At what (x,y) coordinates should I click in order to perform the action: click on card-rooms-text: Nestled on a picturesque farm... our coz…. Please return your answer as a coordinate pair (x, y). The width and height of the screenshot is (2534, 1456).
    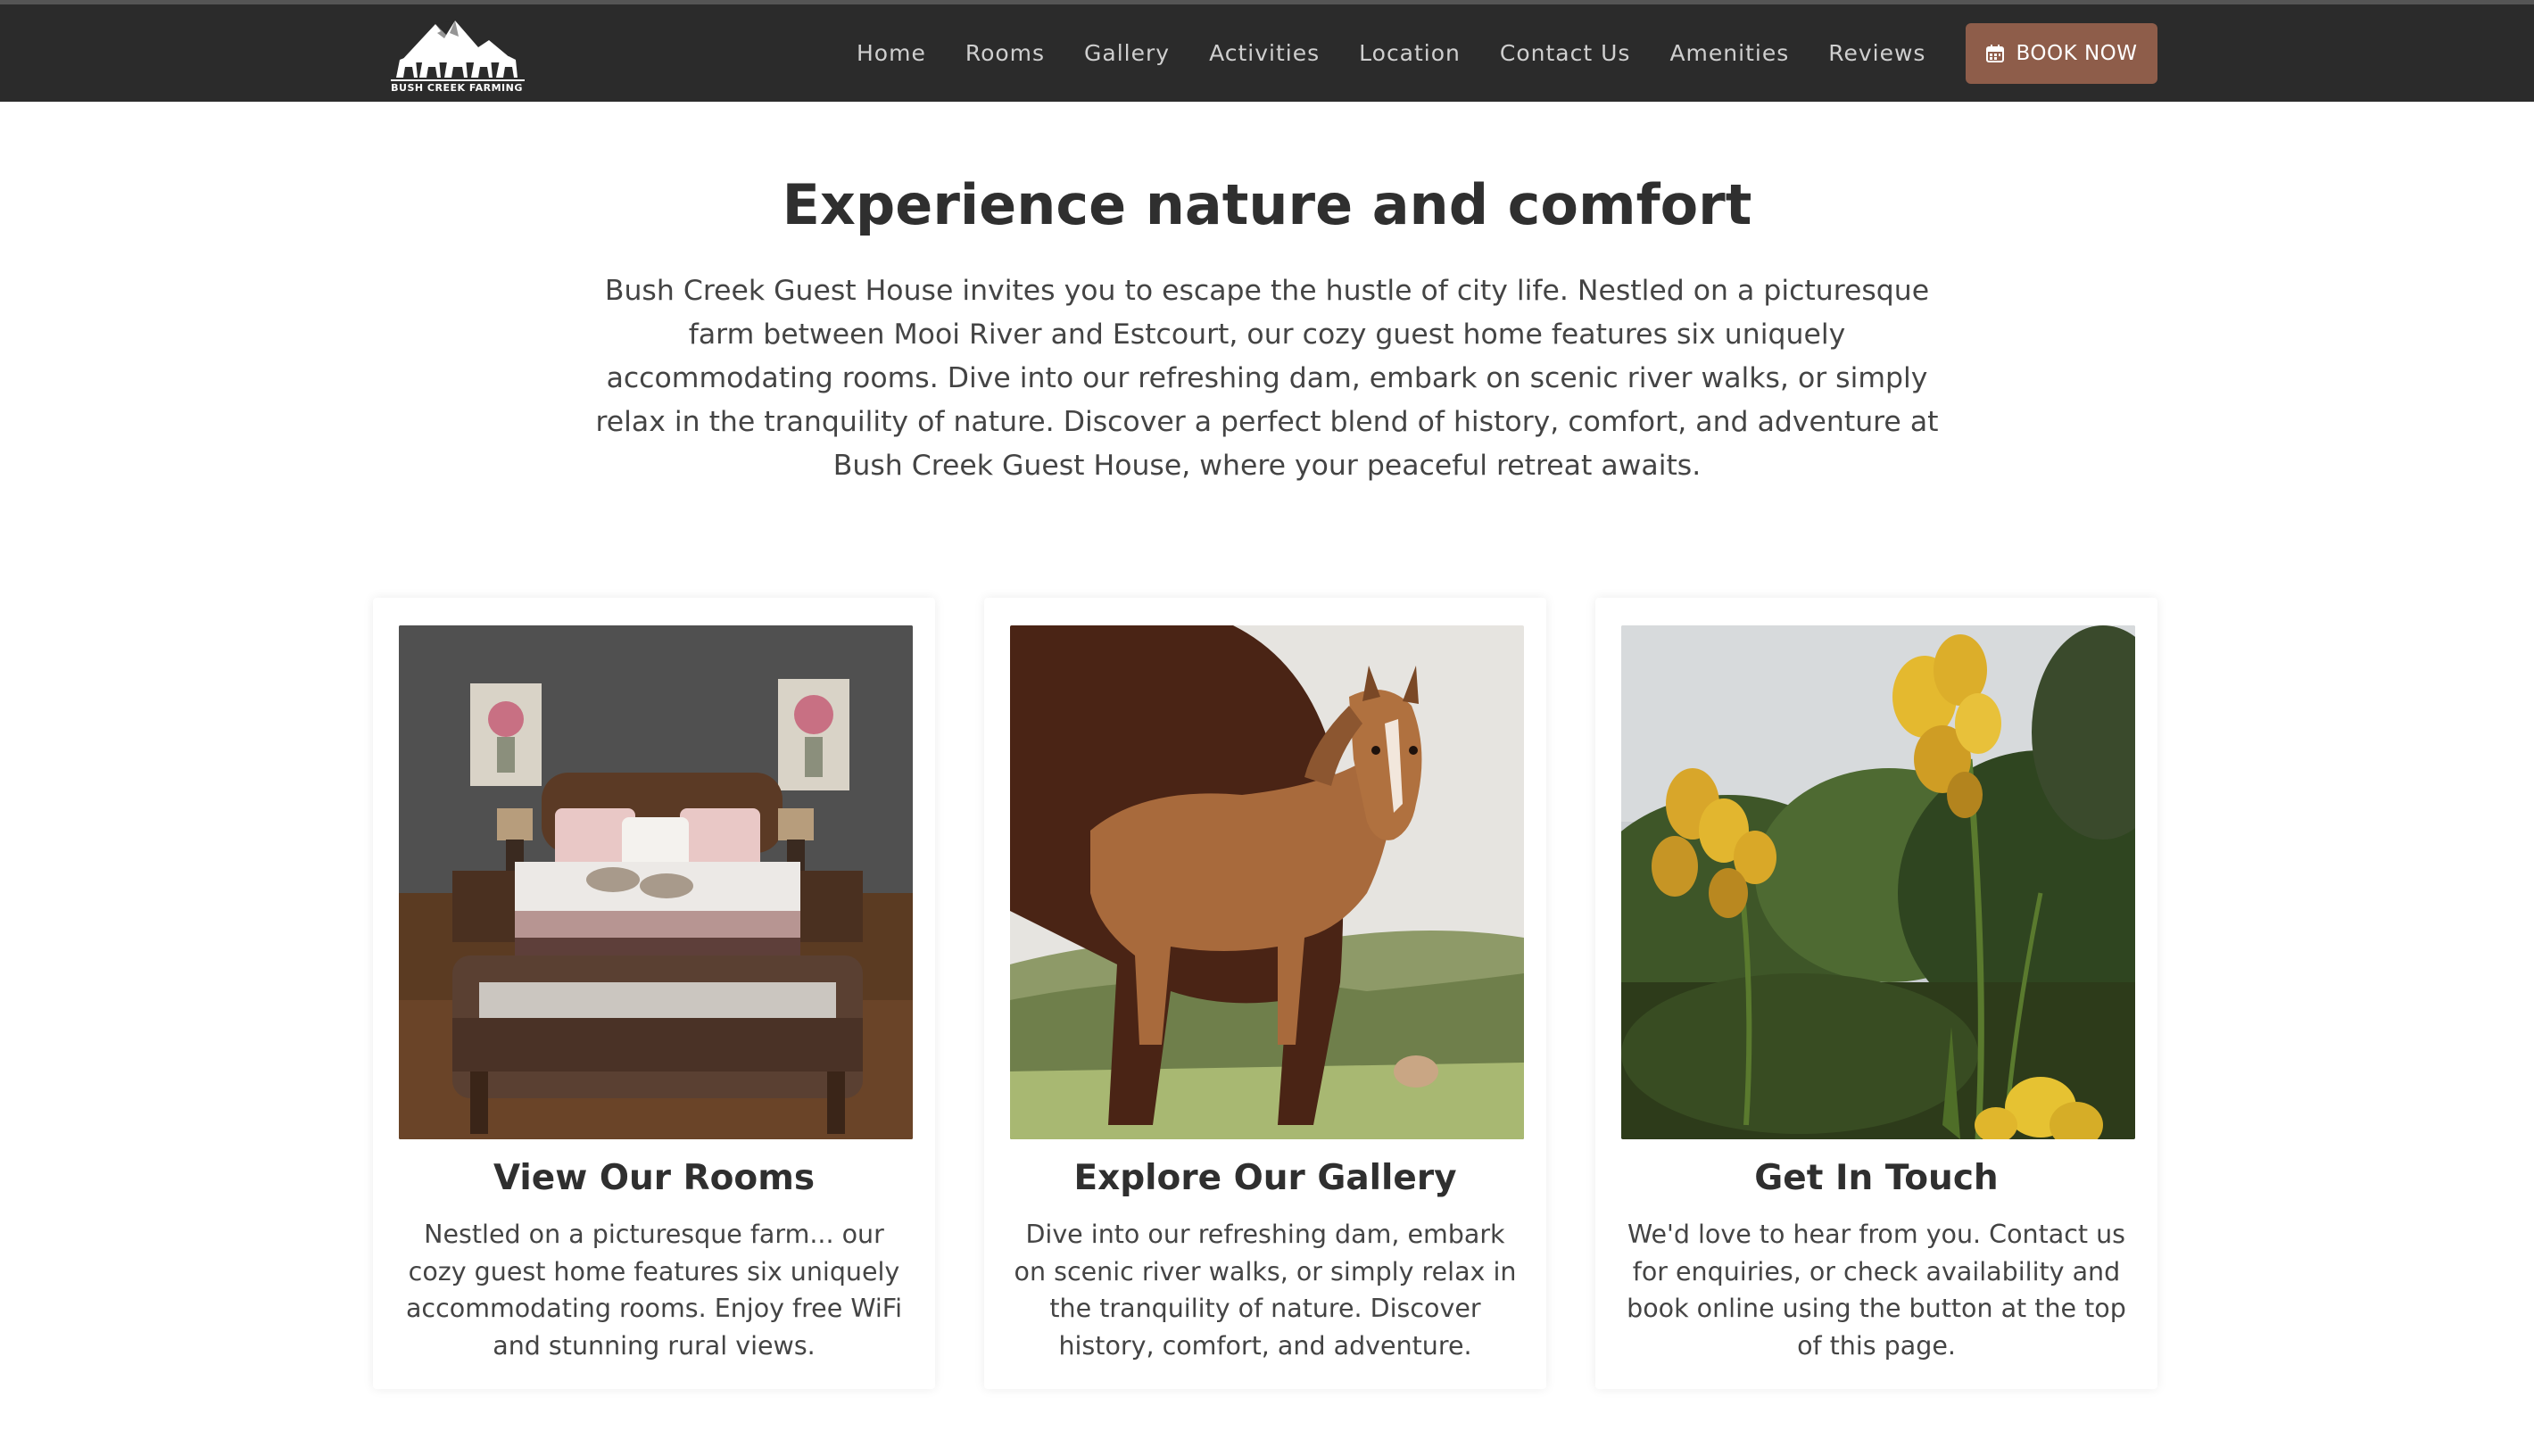
    Looking at the image, I should click on (654, 1291).